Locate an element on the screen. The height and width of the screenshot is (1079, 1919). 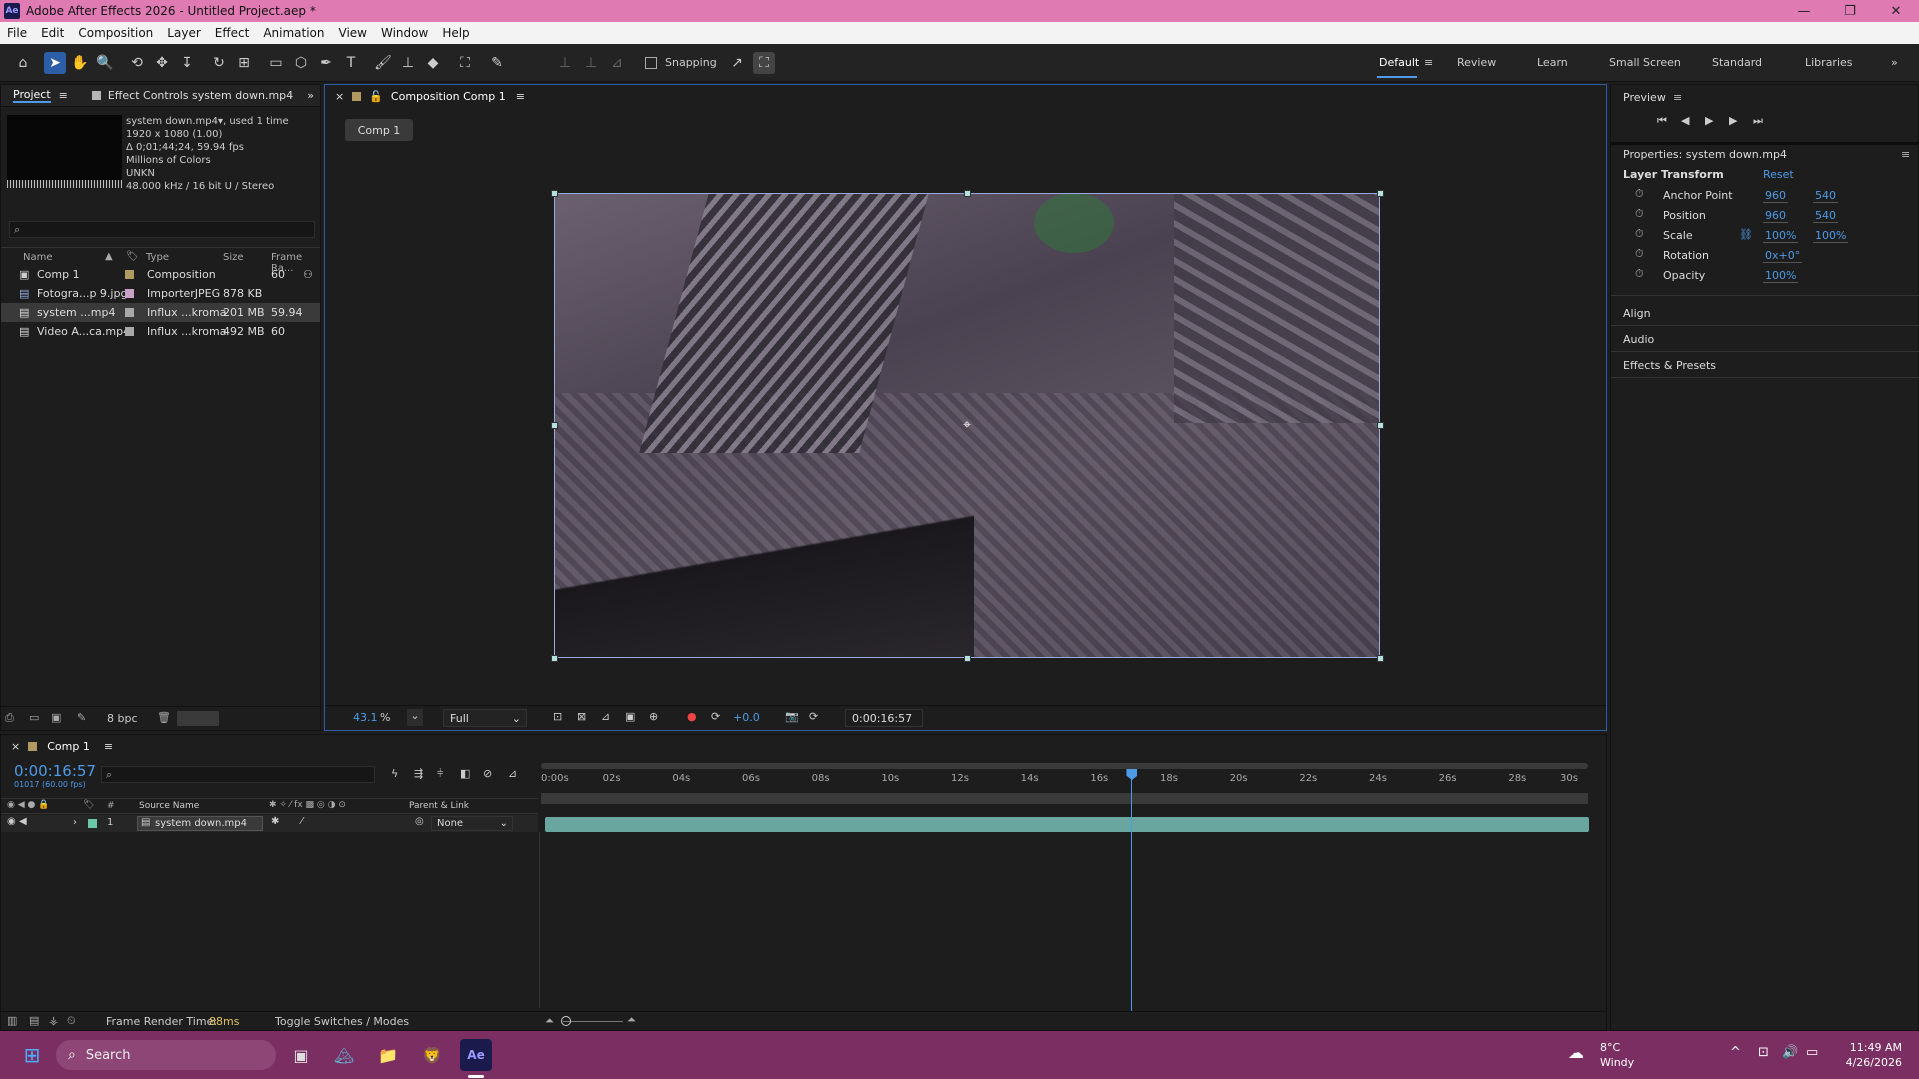
task-view-icon: ▣ is located at coordinates (301, 1055).